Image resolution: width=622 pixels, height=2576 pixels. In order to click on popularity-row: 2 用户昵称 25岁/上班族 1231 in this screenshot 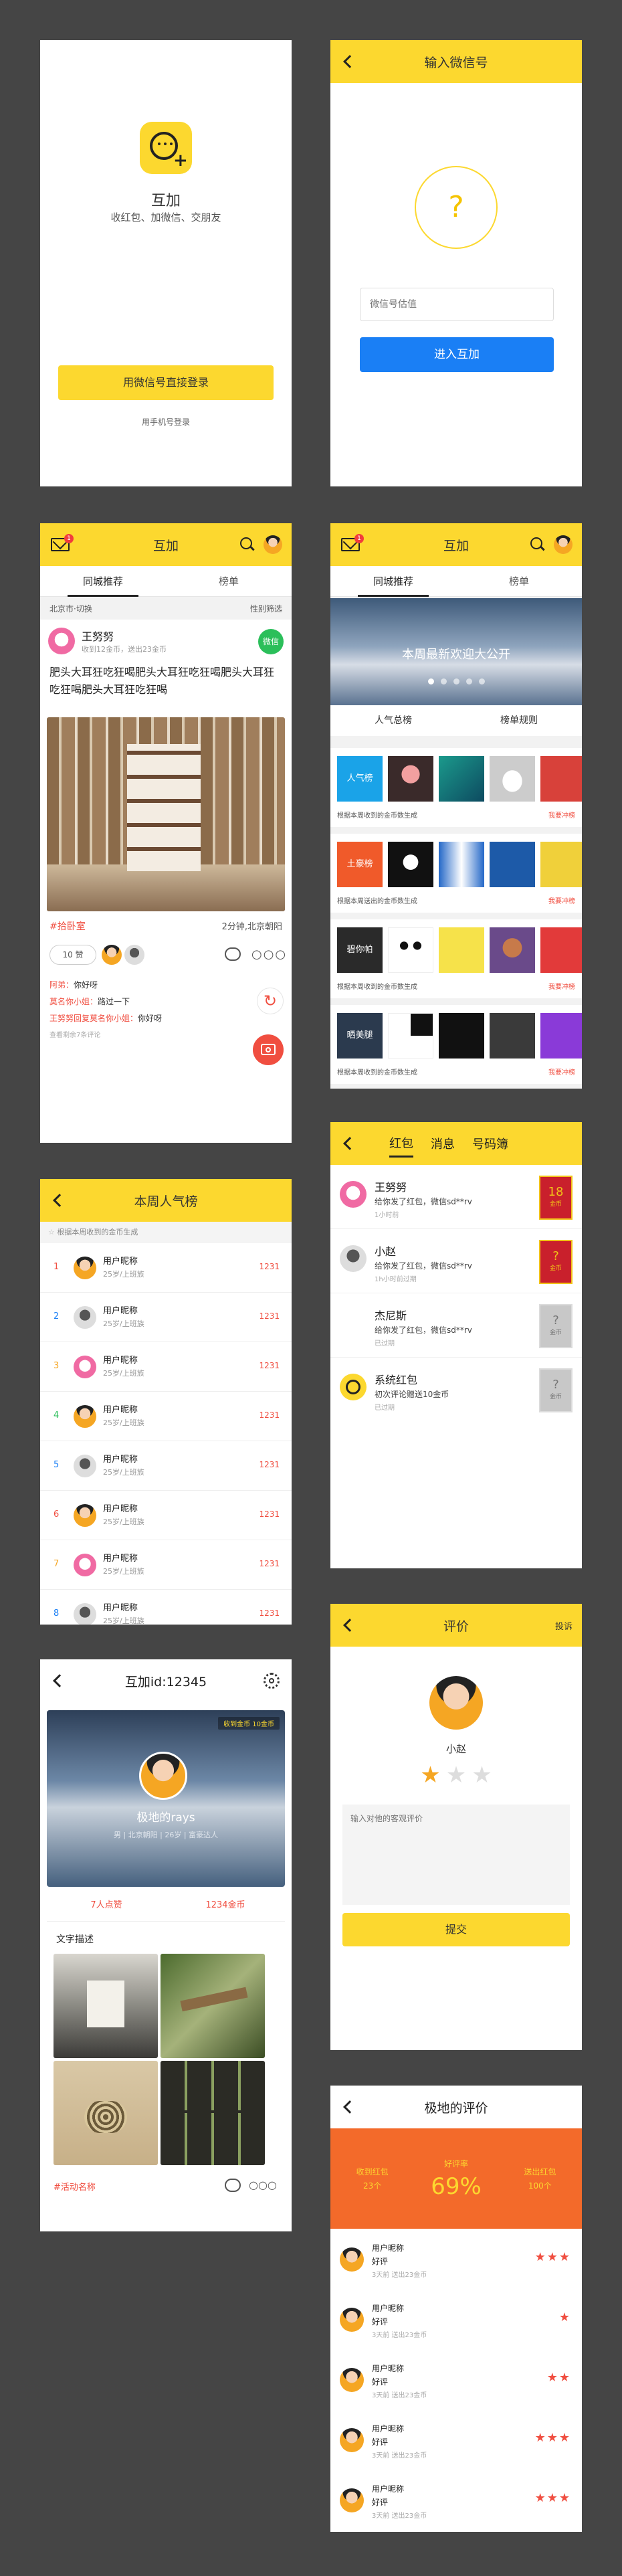, I will do `click(166, 1317)`.